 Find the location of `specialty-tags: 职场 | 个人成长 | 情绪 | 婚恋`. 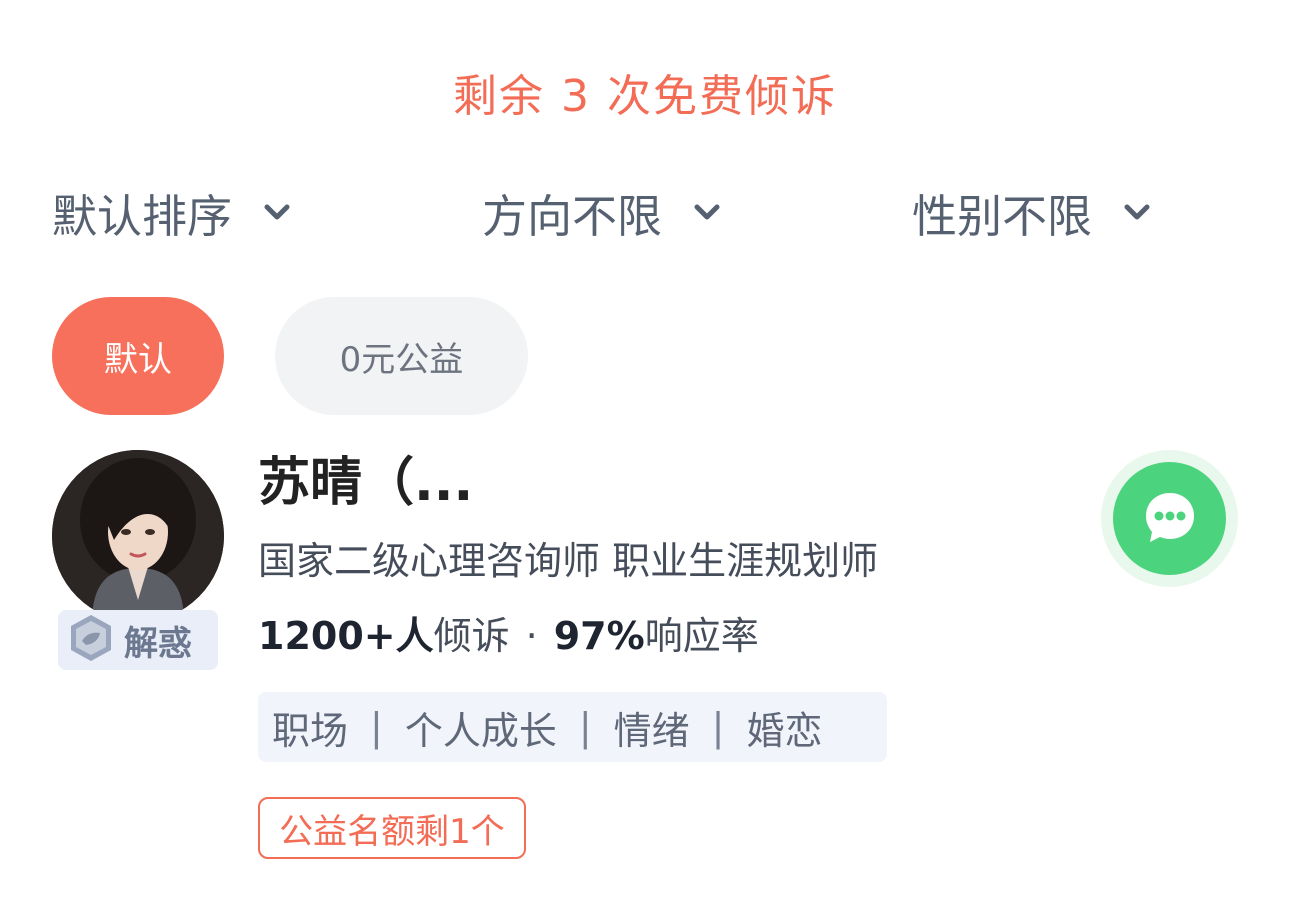

specialty-tags: 职场 | 个人成长 | 情绪 | 婚恋 is located at coordinates (572, 727).